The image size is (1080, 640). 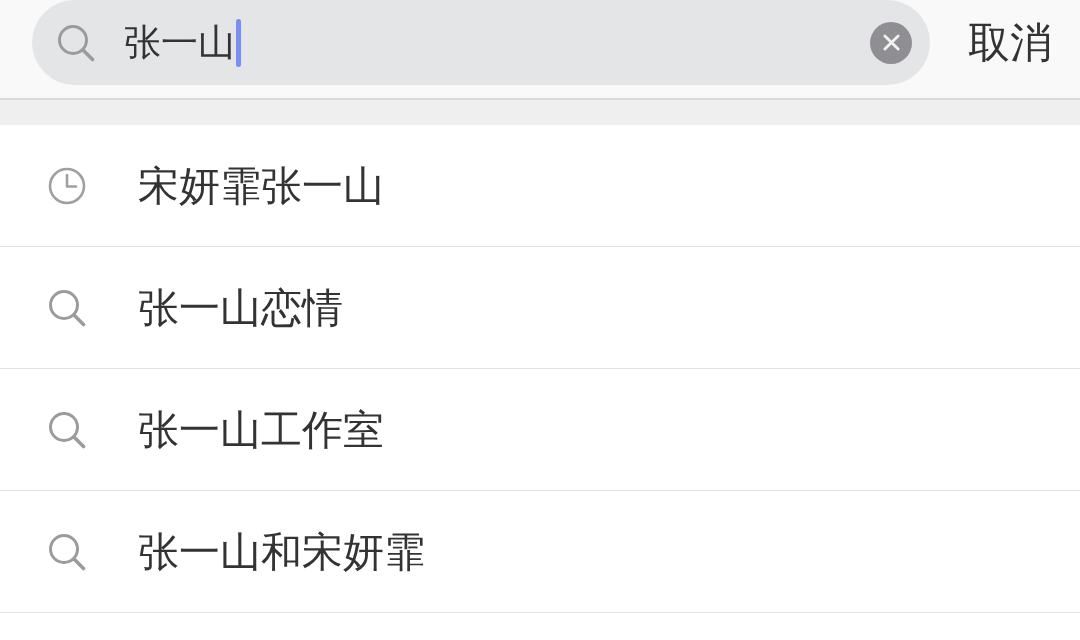 I want to click on suggestion-text: 宋妍霏张一山, so click(x=261, y=185).